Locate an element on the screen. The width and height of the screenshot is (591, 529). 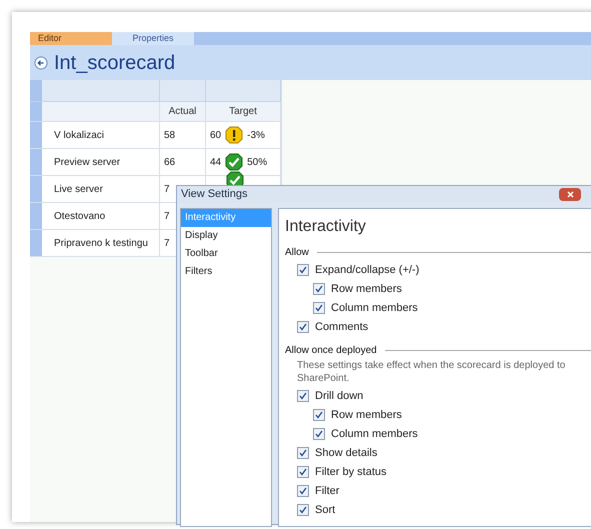
corner-header is located at coordinates (36, 90).